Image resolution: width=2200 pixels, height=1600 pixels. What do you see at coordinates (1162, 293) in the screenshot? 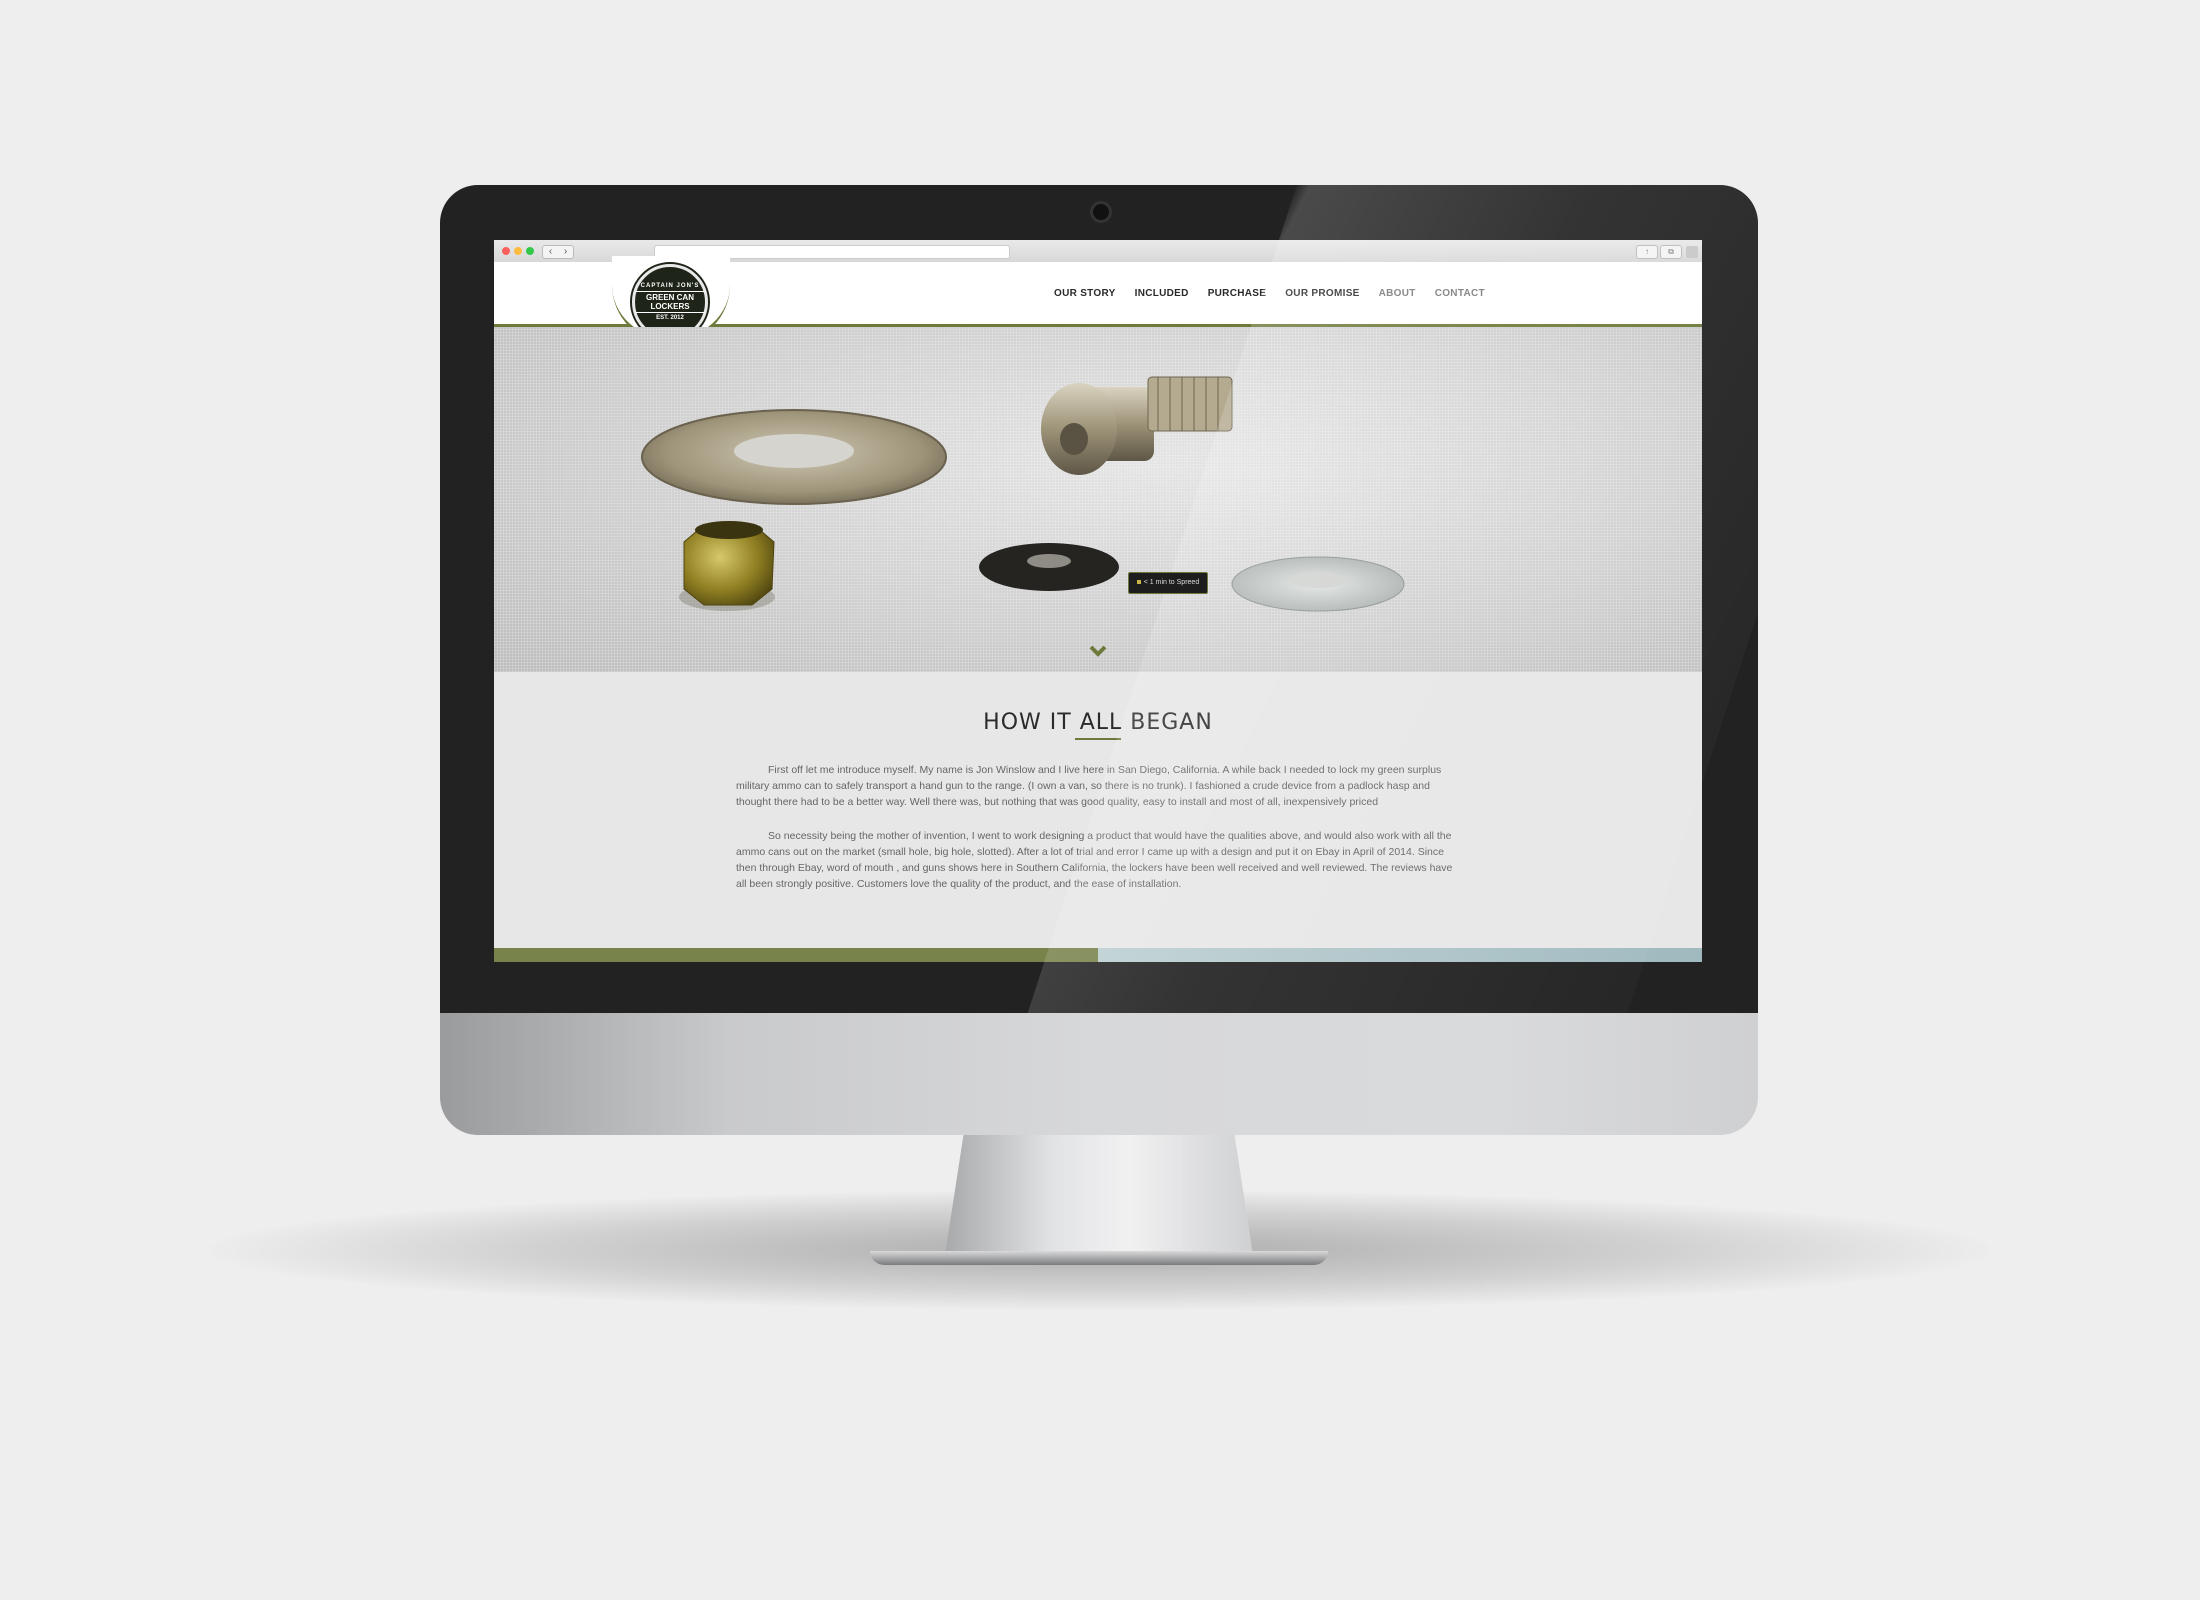
I see `nav-included: INCLUDED` at bounding box center [1162, 293].